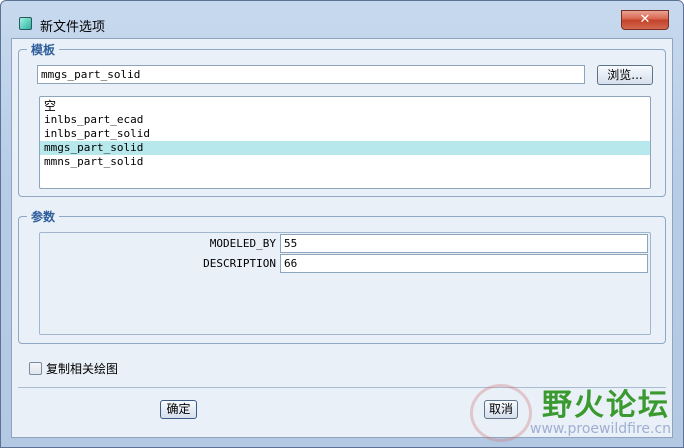 The height and width of the screenshot is (448, 684). What do you see at coordinates (345, 148) in the screenshot?
I see `template-list-item: mmgs_part_solid` at bounding box center [345, 148].